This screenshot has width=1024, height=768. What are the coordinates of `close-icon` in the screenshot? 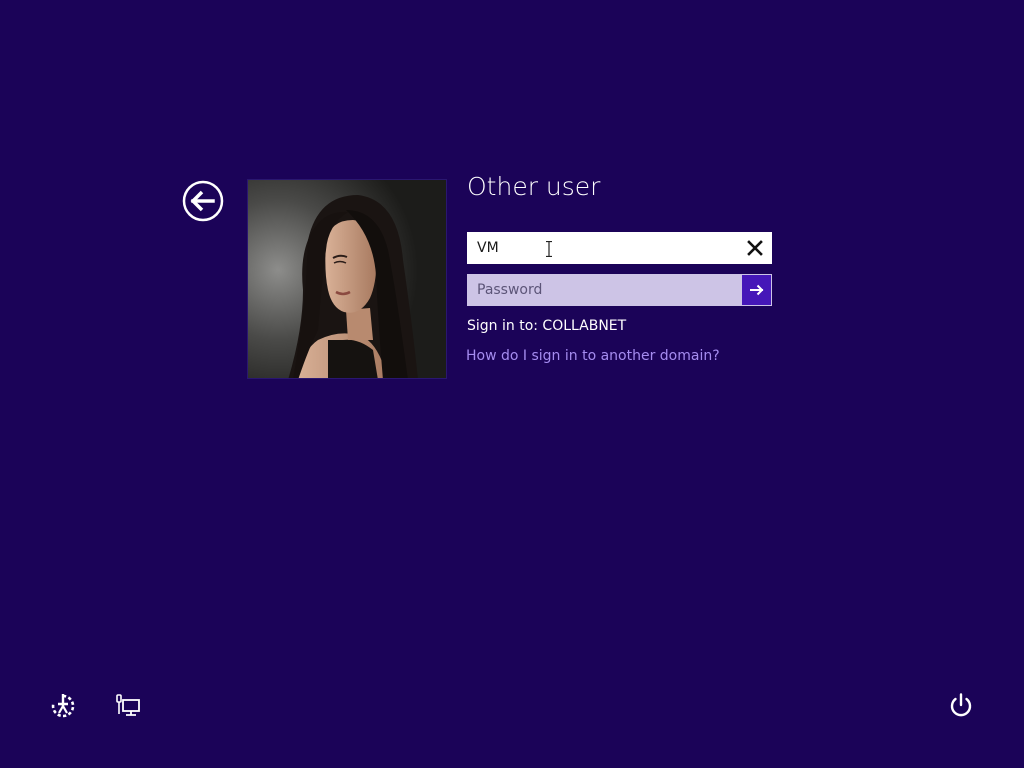 It's located at (755, 248).